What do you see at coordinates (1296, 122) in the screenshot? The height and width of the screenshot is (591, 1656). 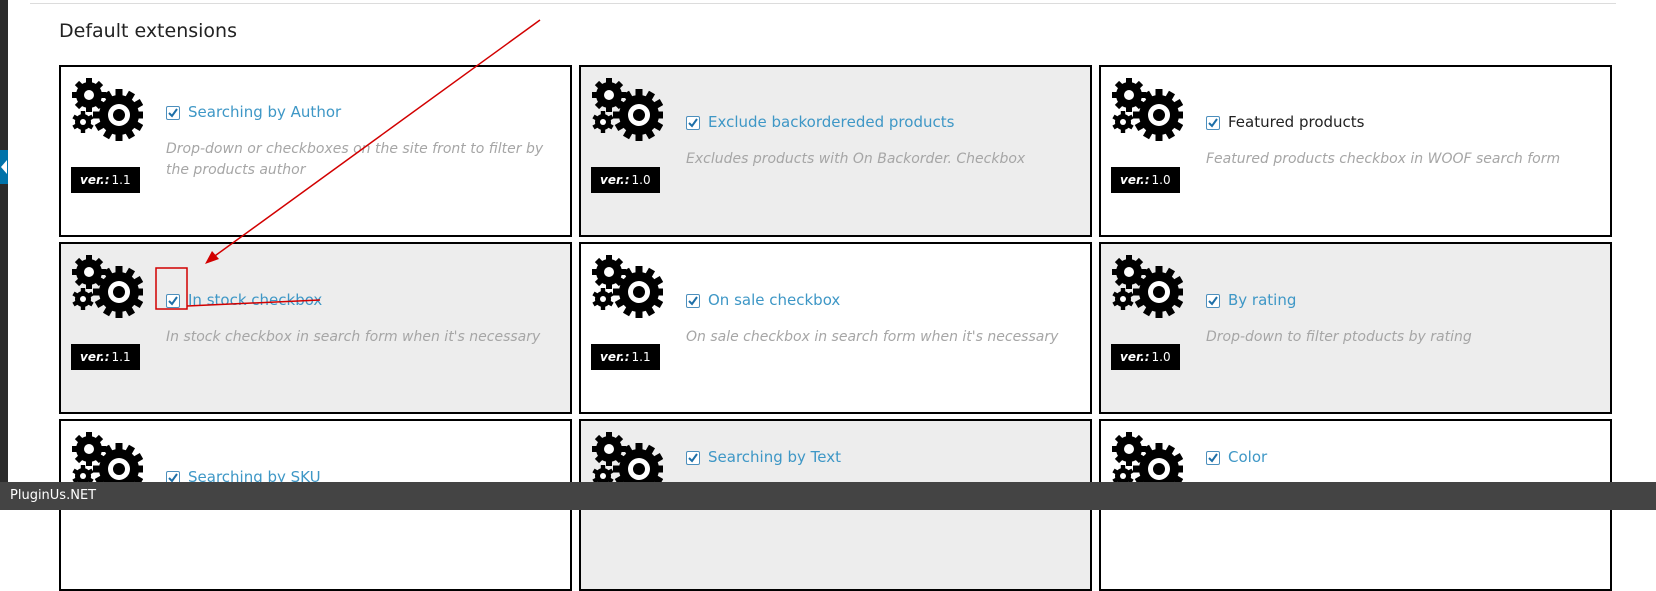 I see `extension-title: Featured products` at bounding box center [1296, 122].